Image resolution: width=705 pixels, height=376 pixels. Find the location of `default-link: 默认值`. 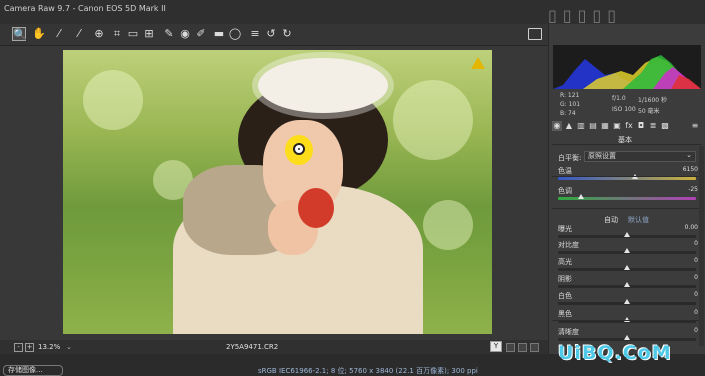

default-link: 默认值 is located at coordinates (638, 220).